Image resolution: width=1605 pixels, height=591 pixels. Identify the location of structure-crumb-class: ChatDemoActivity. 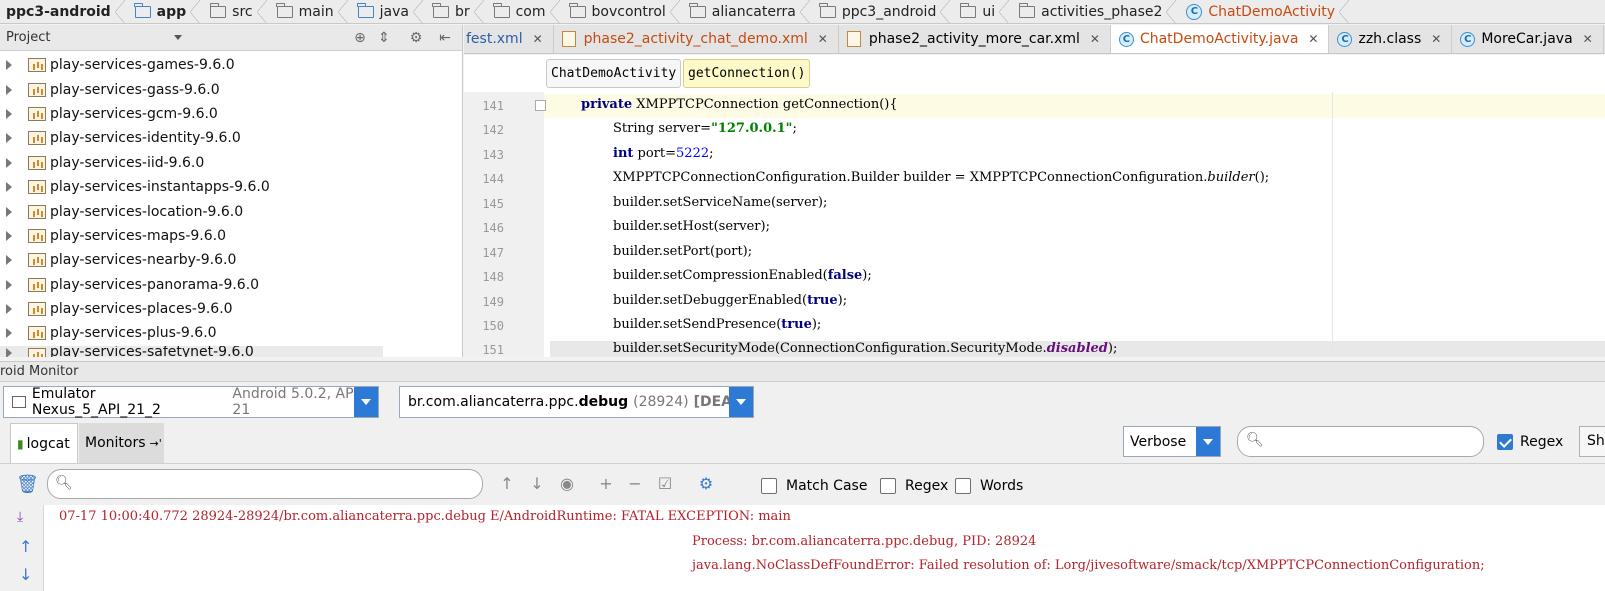
(614, 73).